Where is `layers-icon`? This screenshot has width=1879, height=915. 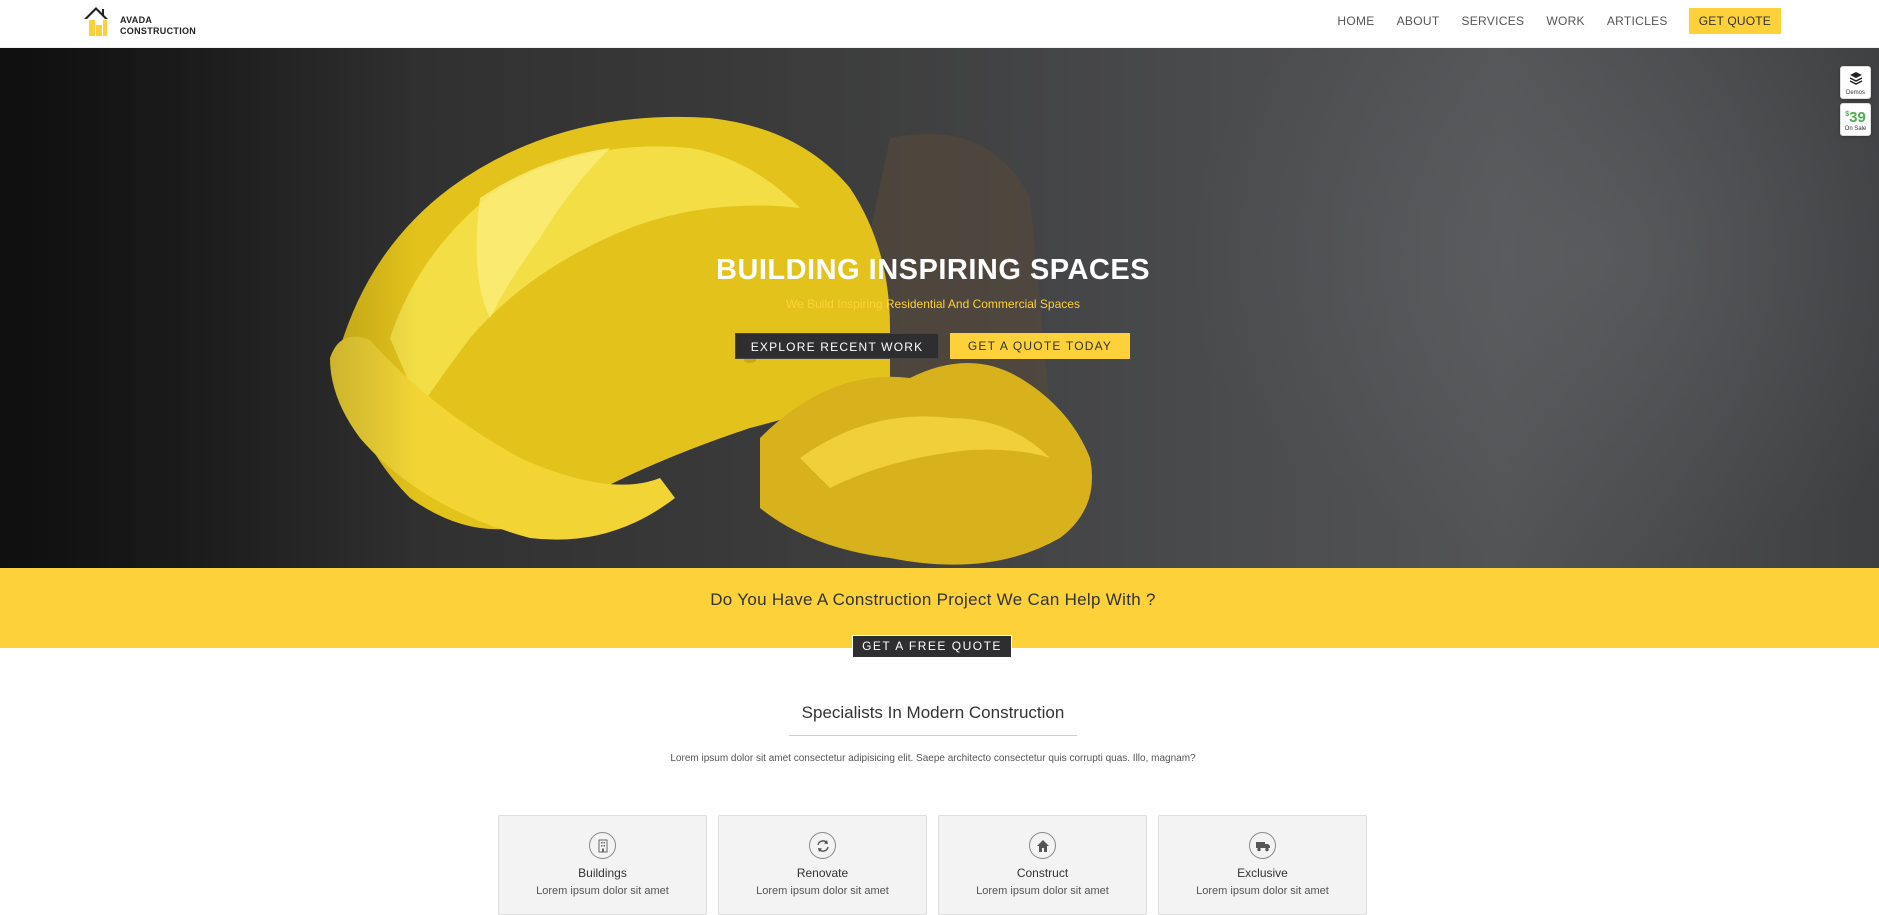 layers-icon is located at coordinates (1855, 78).